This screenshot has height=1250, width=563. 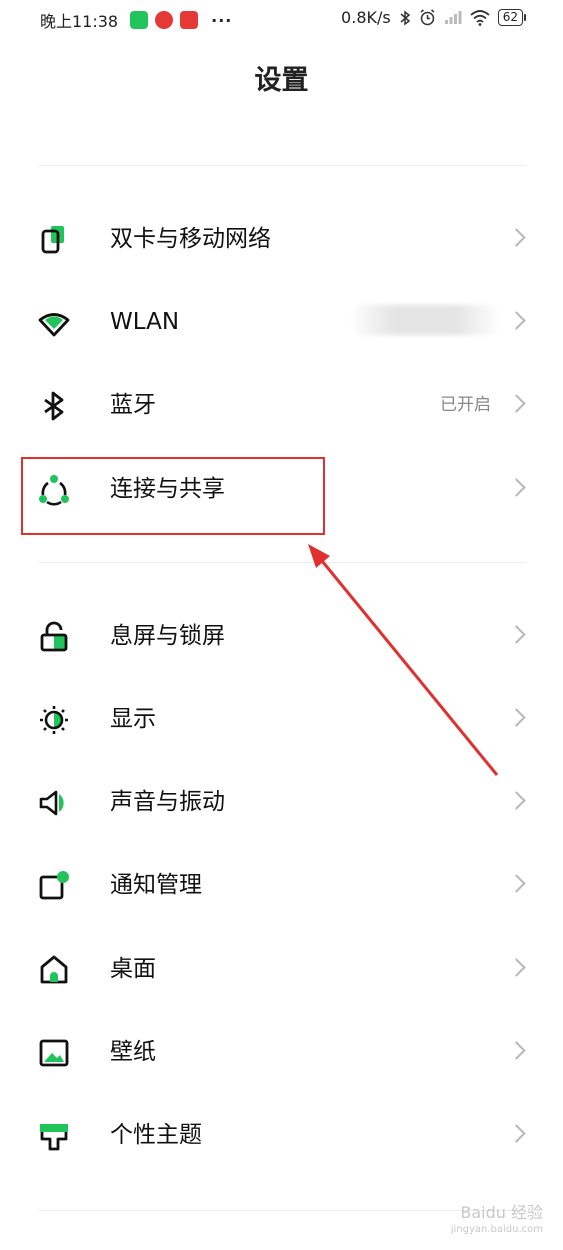 I want to click on settings-item-label: 壁纸, so click(x=133, y=1052).